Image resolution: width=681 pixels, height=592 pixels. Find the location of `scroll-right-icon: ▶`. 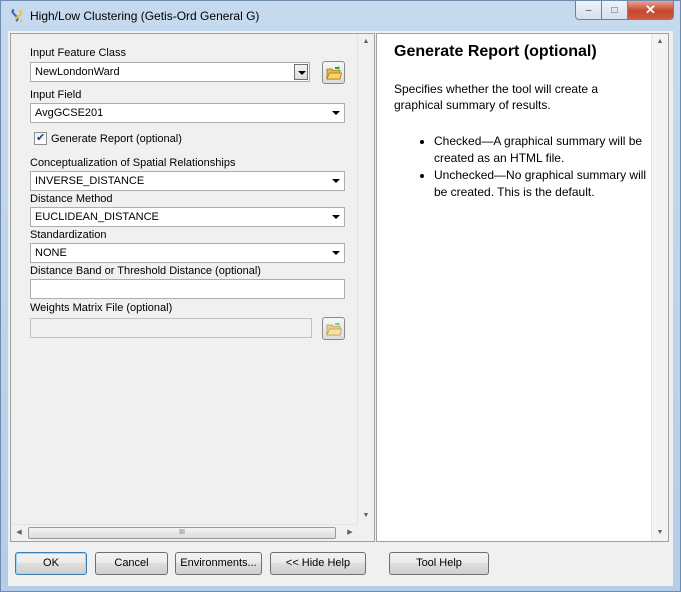

scroll-right-icon: ▶ is located at coordinates (350, 533).